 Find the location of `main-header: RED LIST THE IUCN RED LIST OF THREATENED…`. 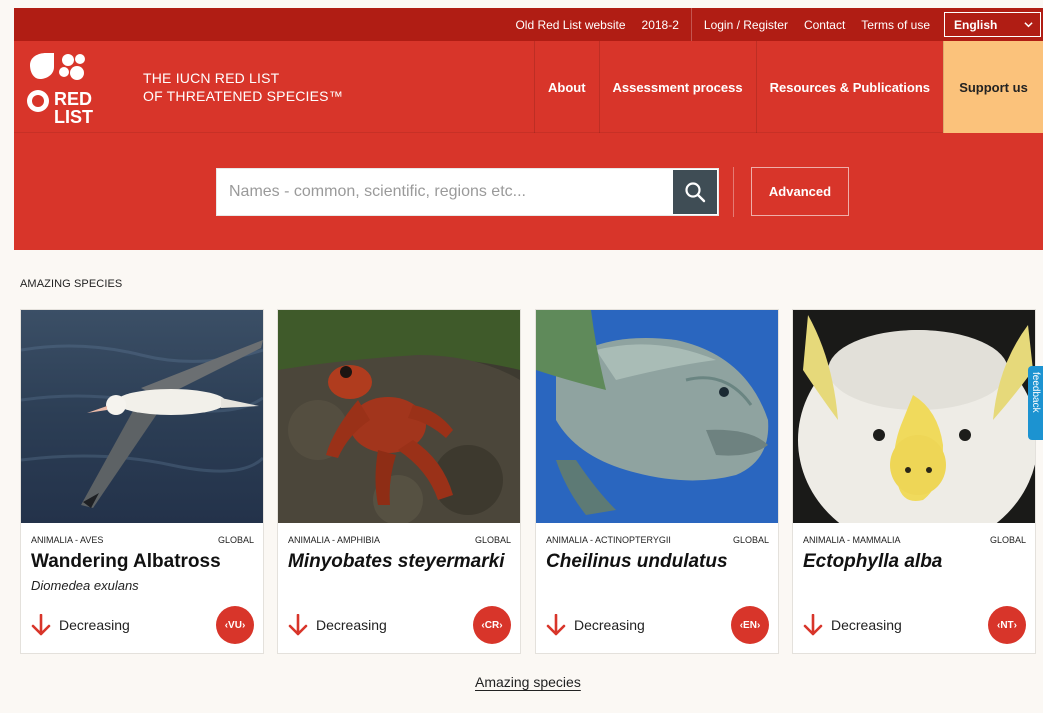

main-header: RED LIST THE IUCN RED LIST OF THREATENED… is located at coordinates (528, 87).